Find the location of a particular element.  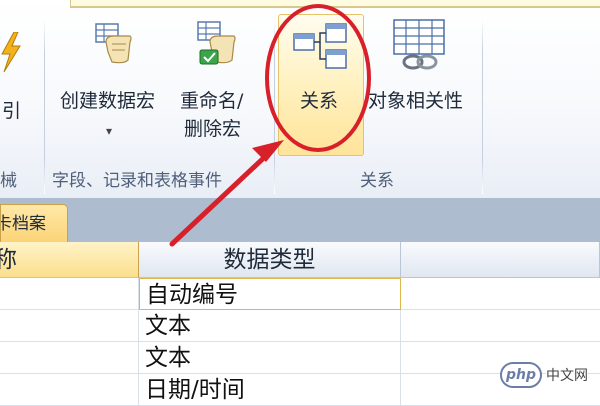

watermark-text: 中文网 is located at coordinates (567, 375).